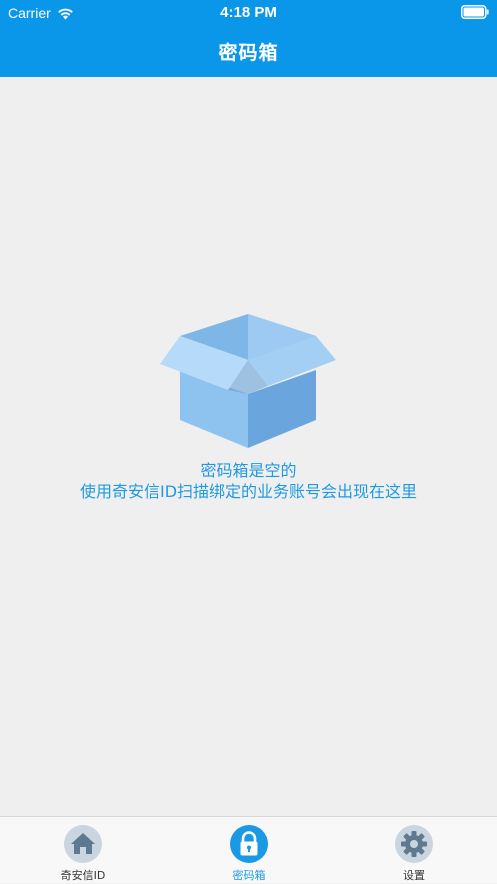 This screenshot has height=884, width=497. What do you see at coordinates (248, 491) in the screenshot?
I see `empty-state-subtitle: 使用奇安信ID扫描绑定的业务账号会出现在这里` at bounding box center [248, 491].